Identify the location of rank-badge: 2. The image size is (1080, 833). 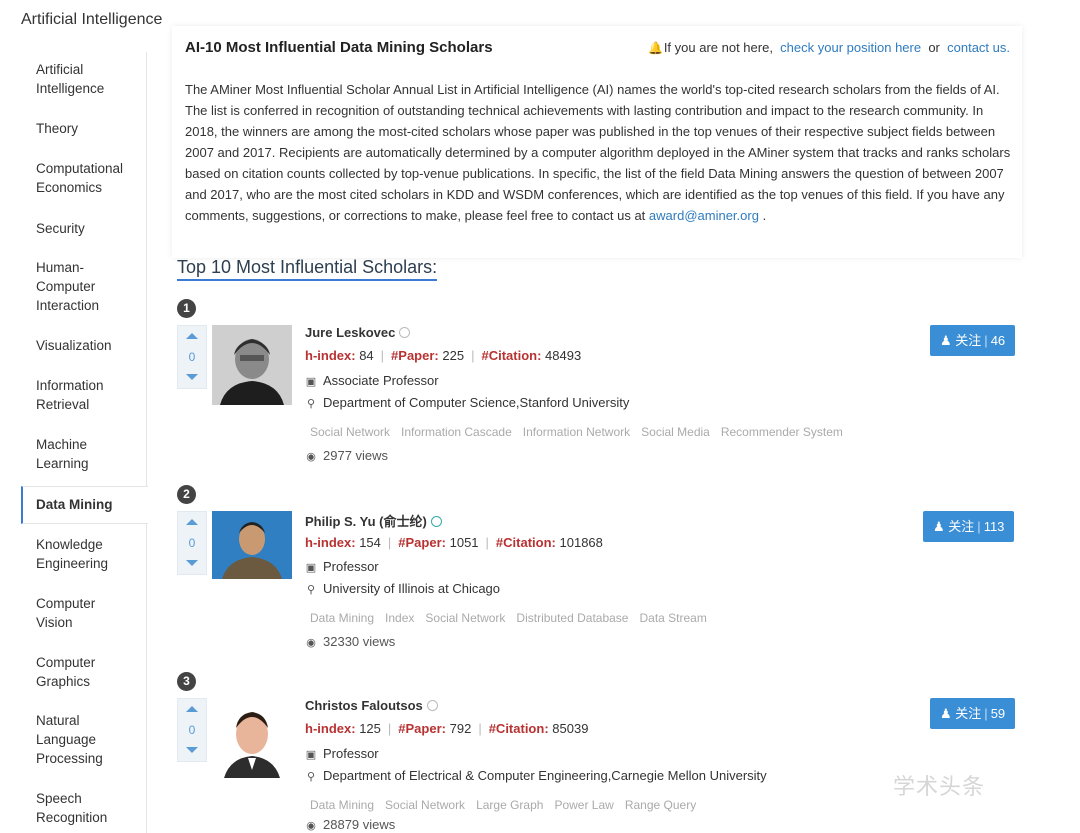
(186, 494).